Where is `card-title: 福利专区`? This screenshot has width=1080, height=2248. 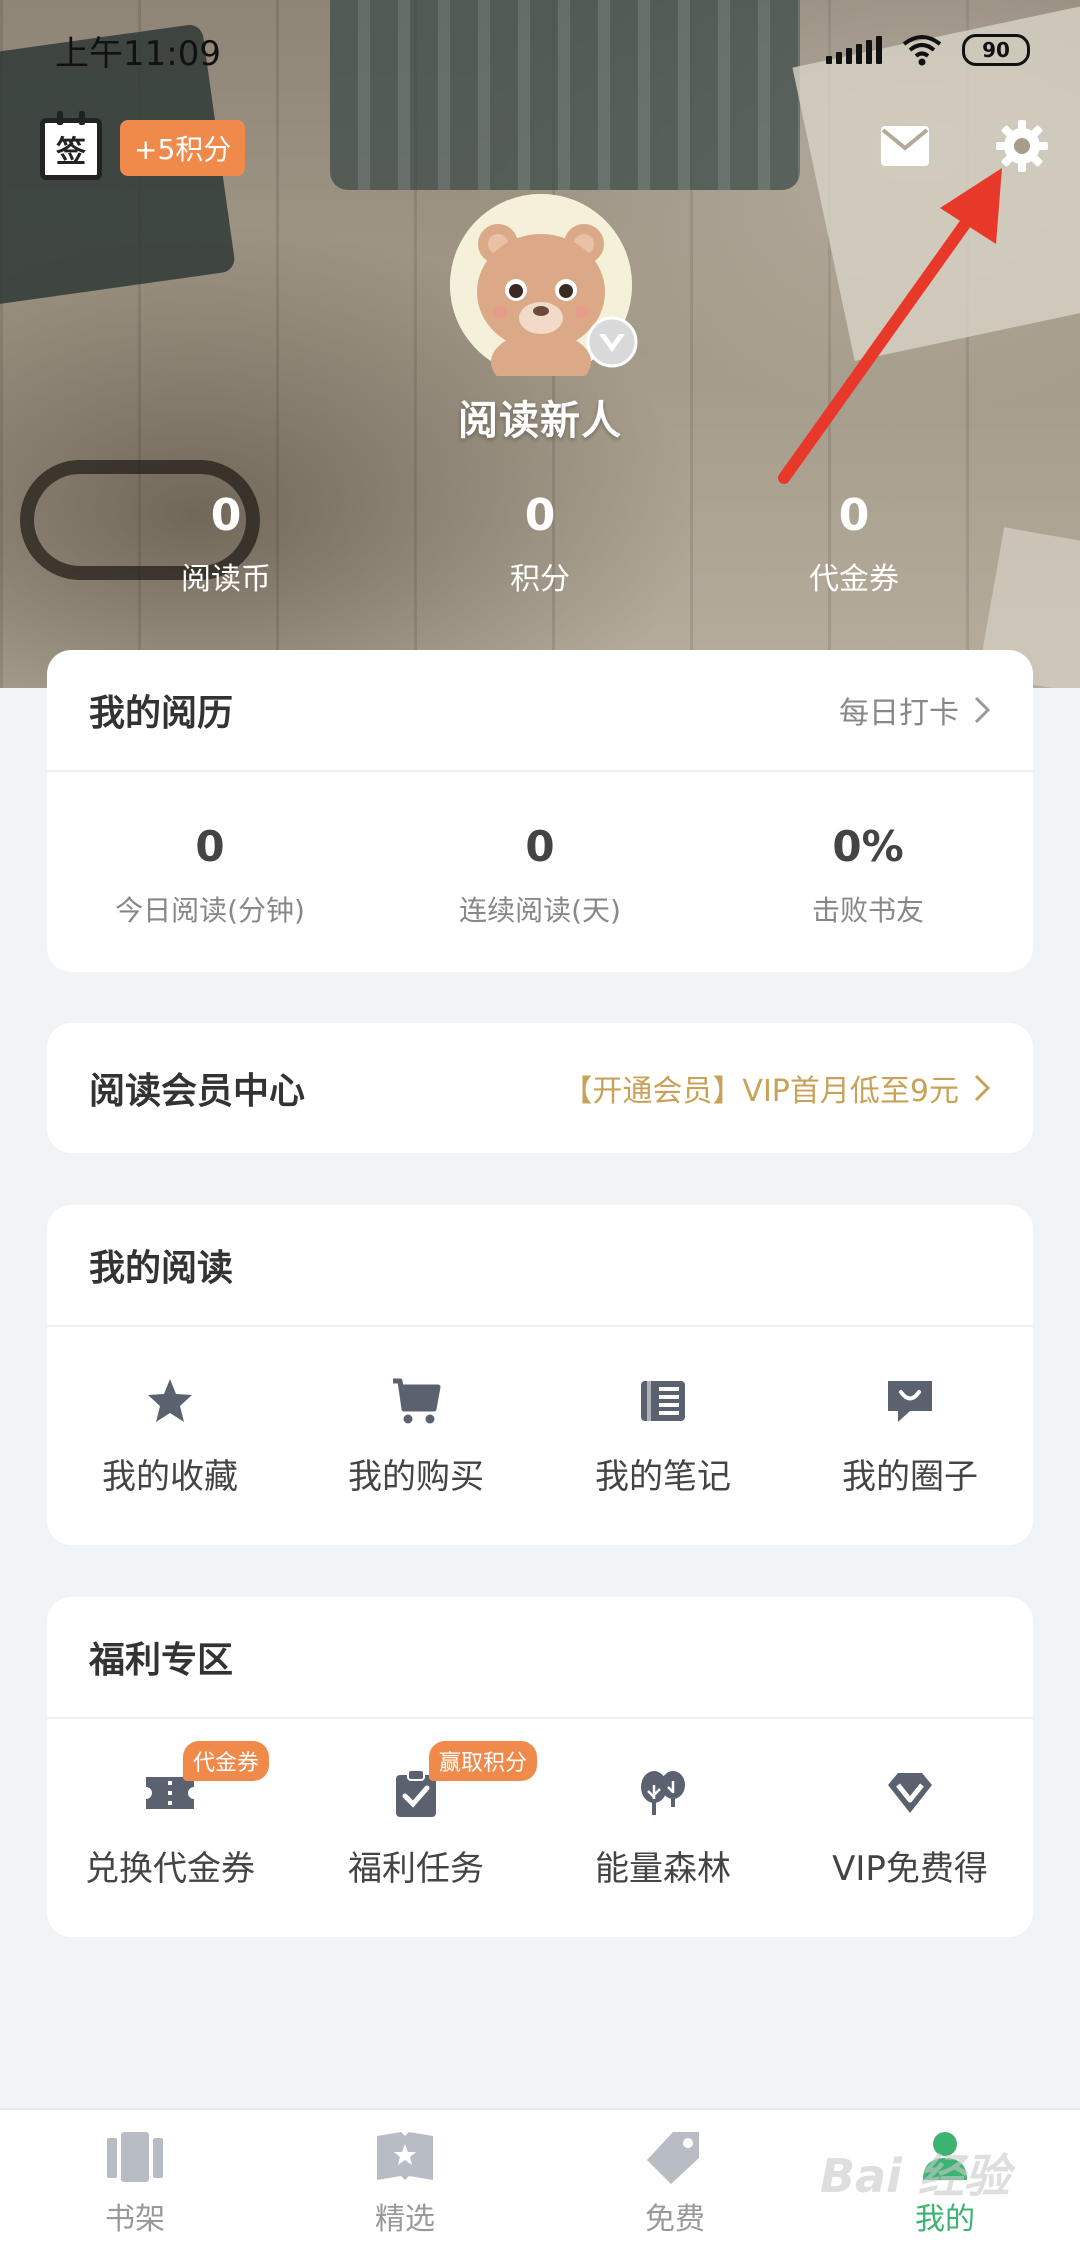 card-title: 福利专区 is located at coordinates (161, 1660).